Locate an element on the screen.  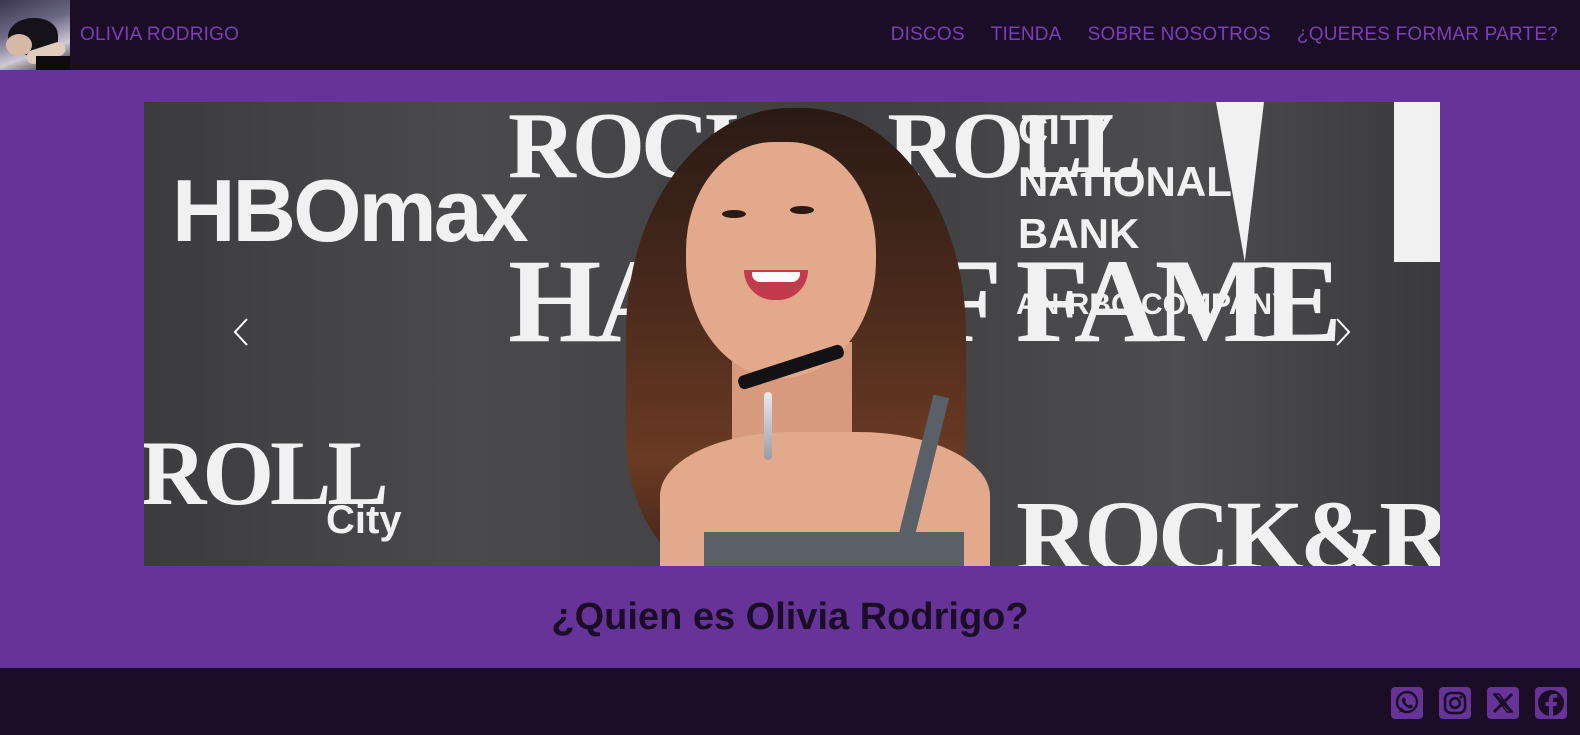
whatsapp-icon is located at coordinates (1407, 703).